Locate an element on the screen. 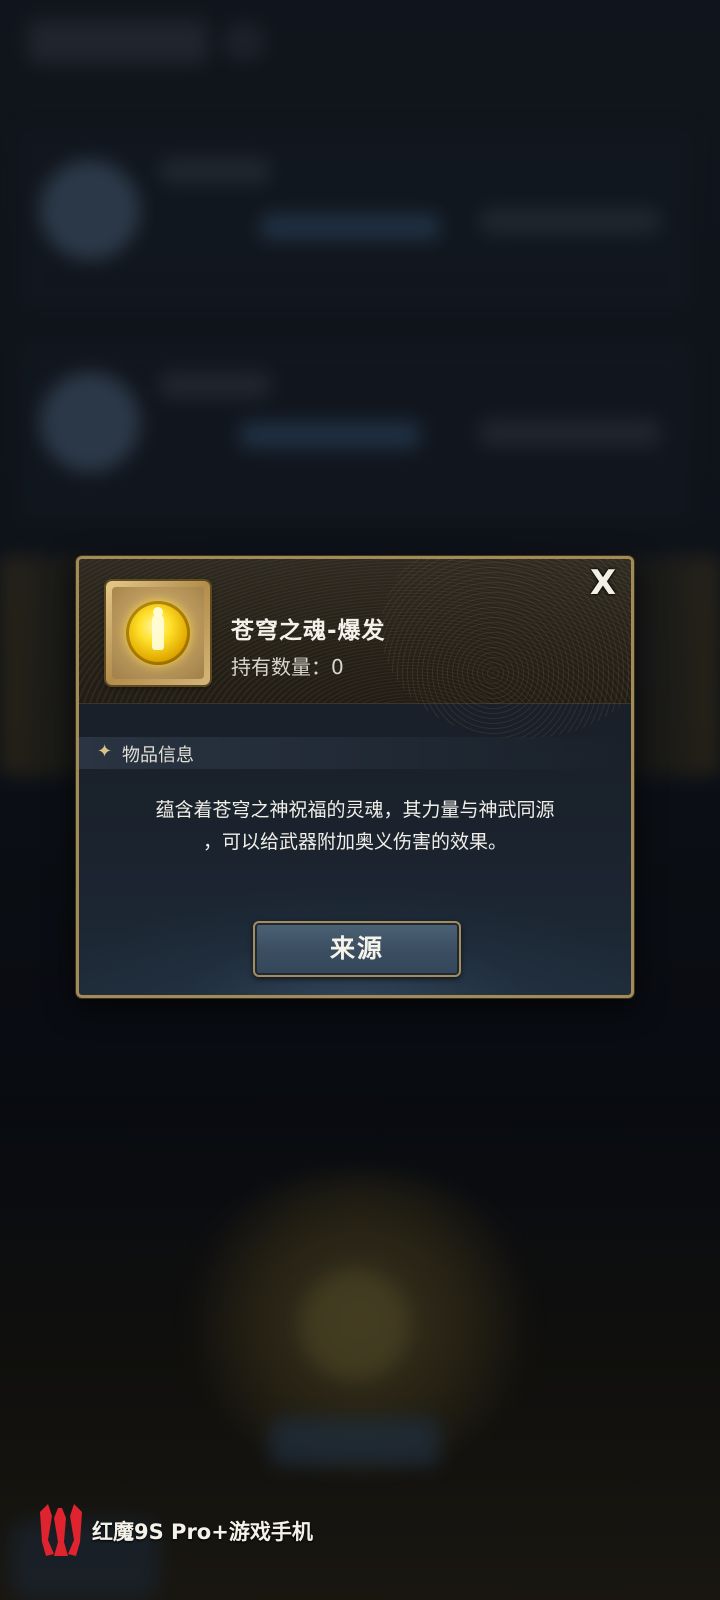  item-icon-frame is located at coordinates (158, 633).